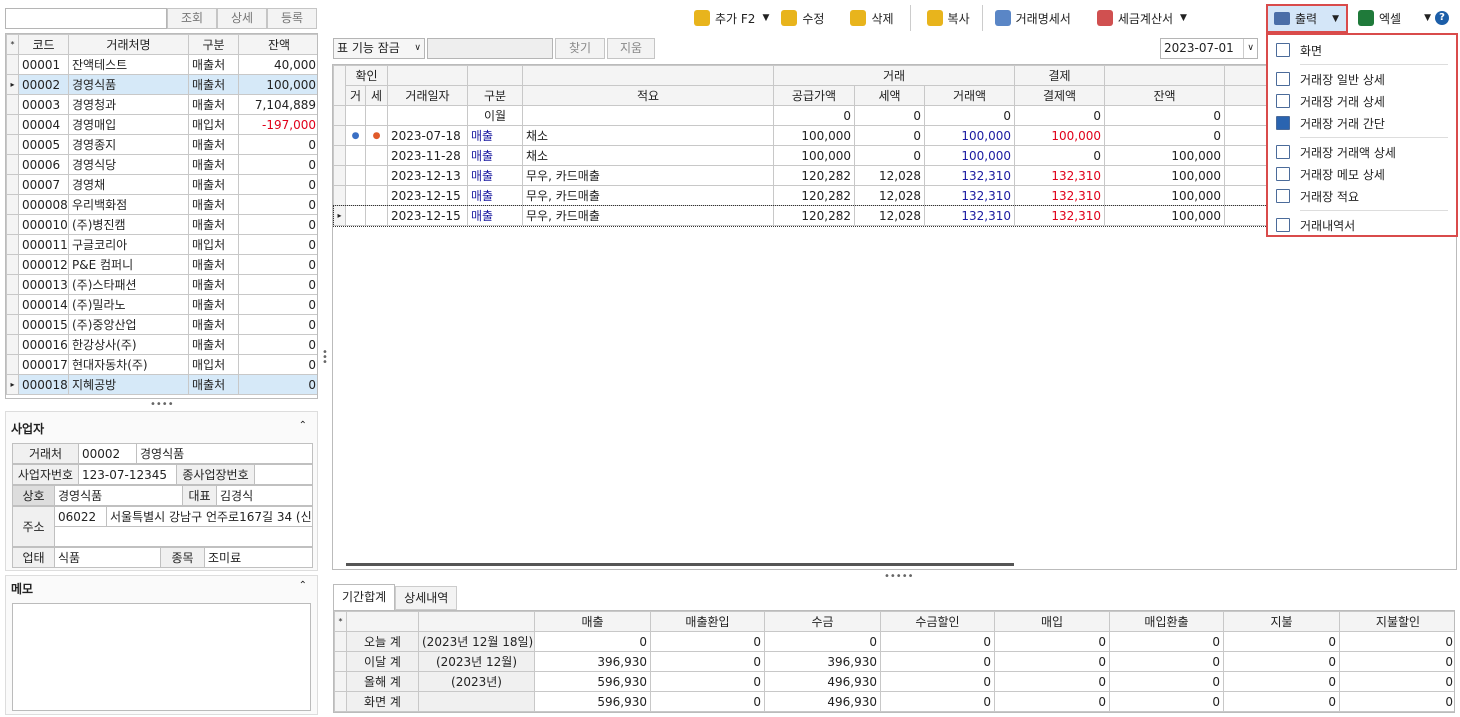 This screenshot has height=717, width=1460. What do you see at coordinates (161, 184) in the screenshot?
I see `table-row: 00007 경영채 매출처 0` at bounding box center [161, 184].